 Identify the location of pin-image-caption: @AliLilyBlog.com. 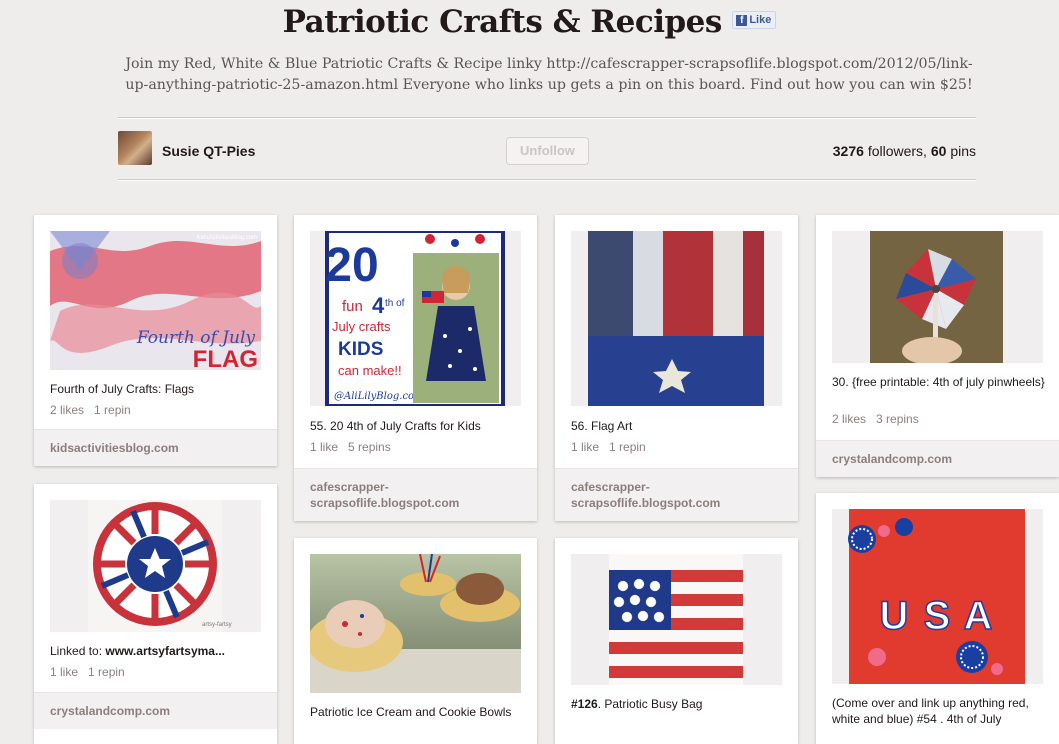
(379, 396).